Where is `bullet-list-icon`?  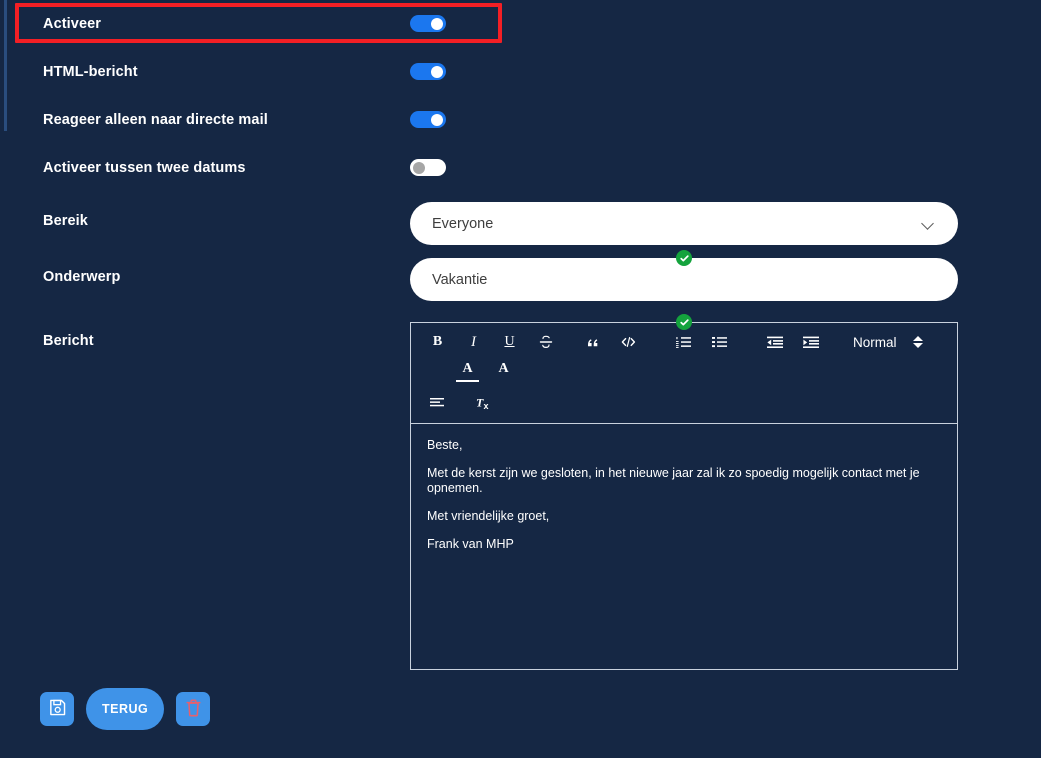 bullet-list-icon is located at coordinates (719, 342).